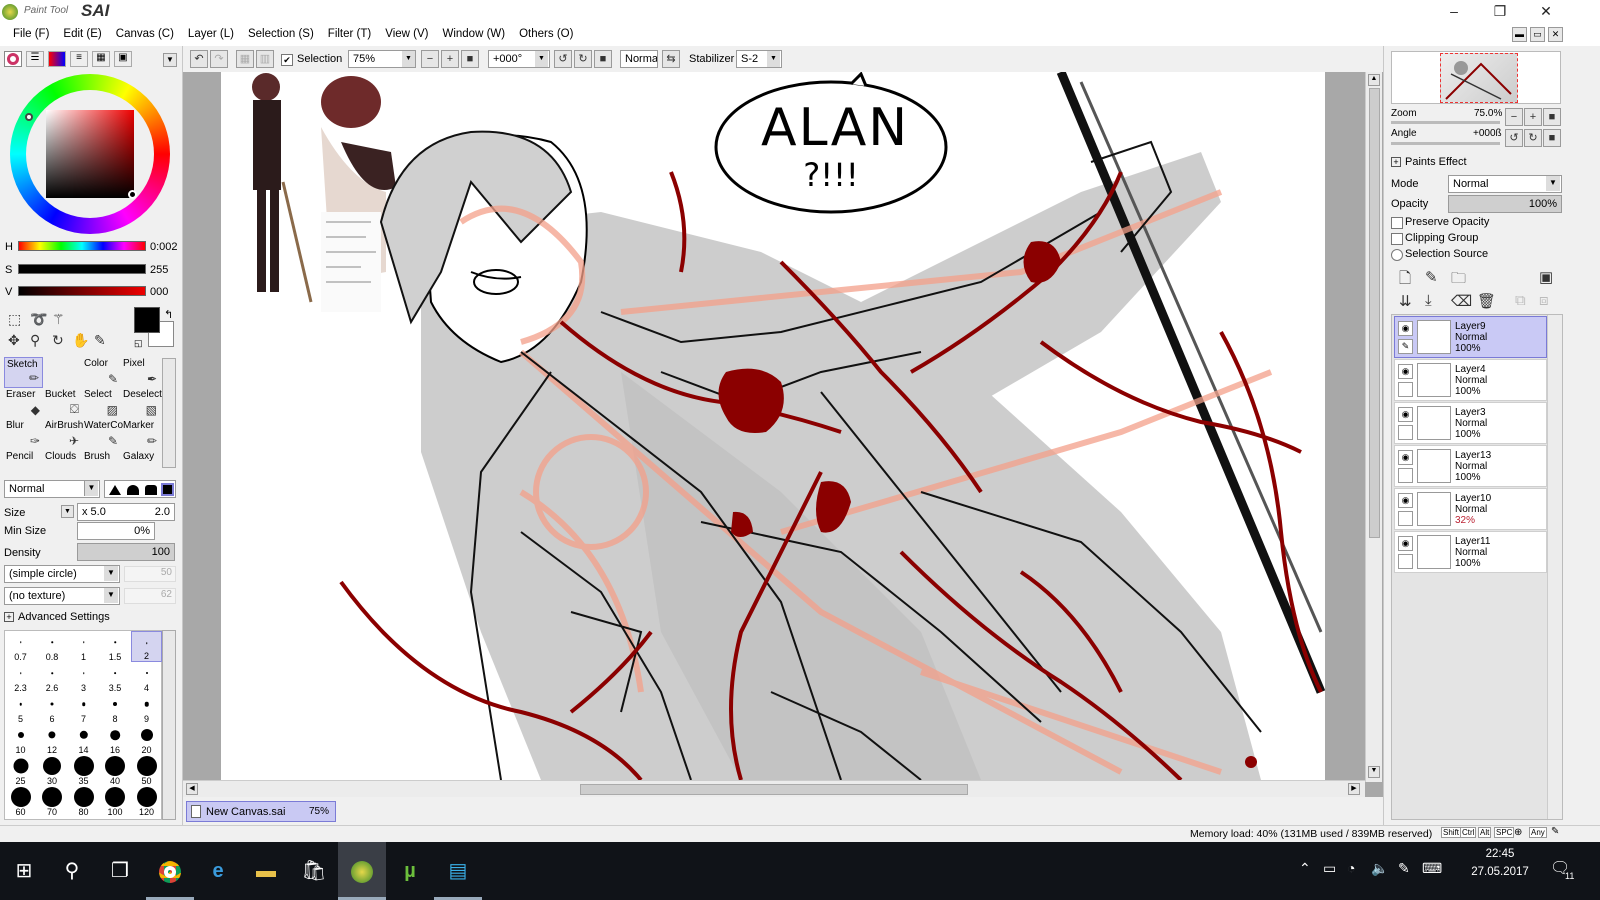 This screenshot has height=900, width=1600. Describe the element at coordinates (145, 34) in the screenshot. I see `menu-canvas: Canvas (C)` at that location.